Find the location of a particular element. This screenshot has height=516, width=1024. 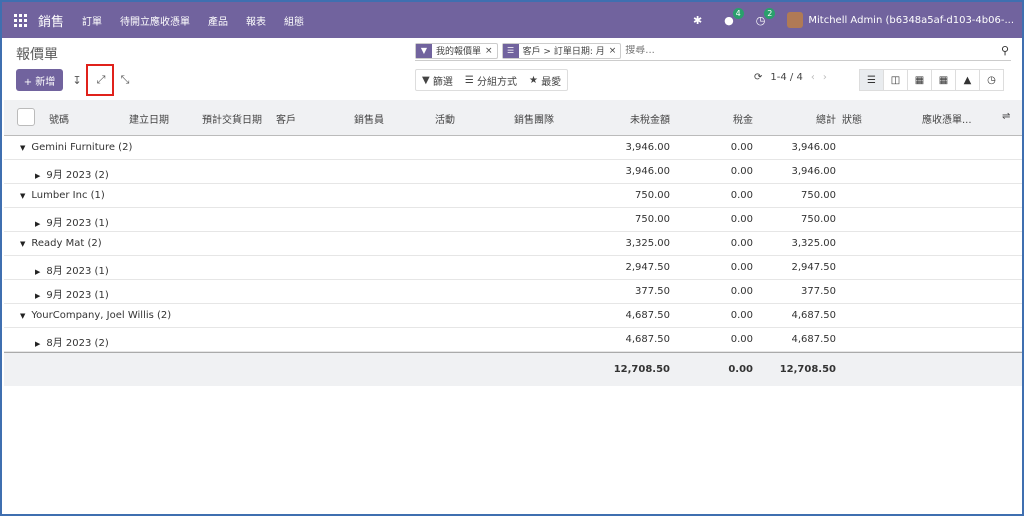

group-name: Lumber Inc (1) is located at coordinates (68, 195).